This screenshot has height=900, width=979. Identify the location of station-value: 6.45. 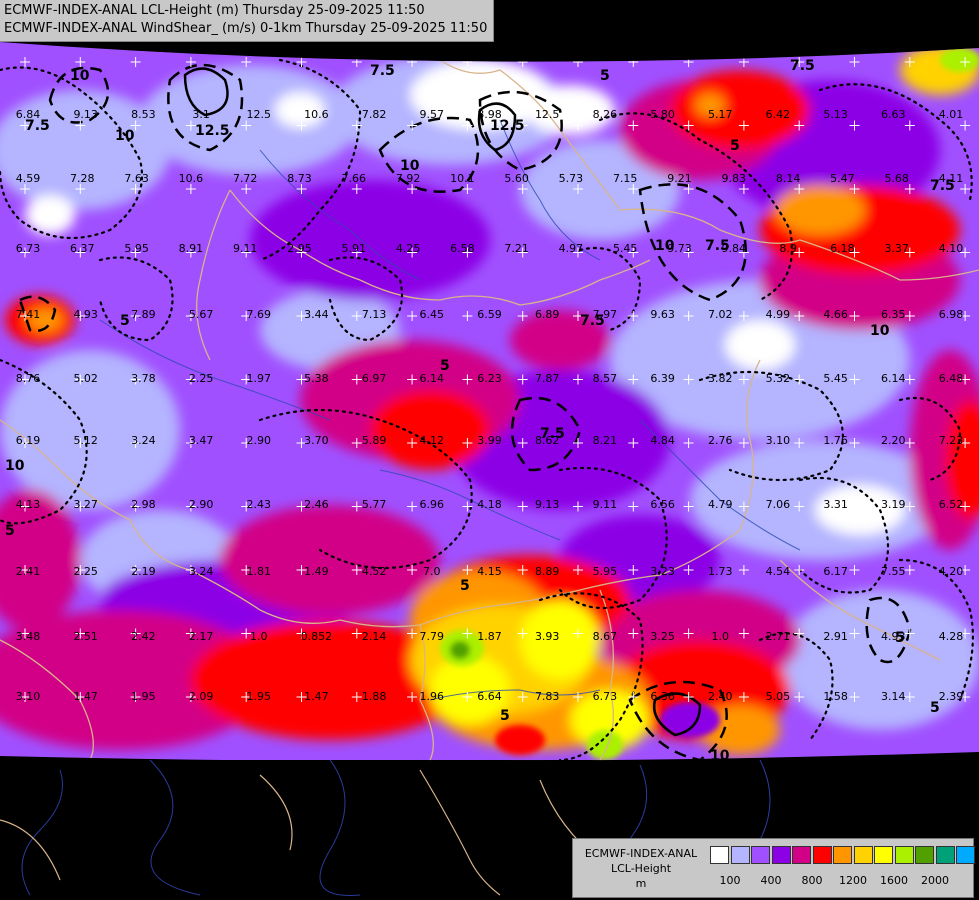
(432, 314).